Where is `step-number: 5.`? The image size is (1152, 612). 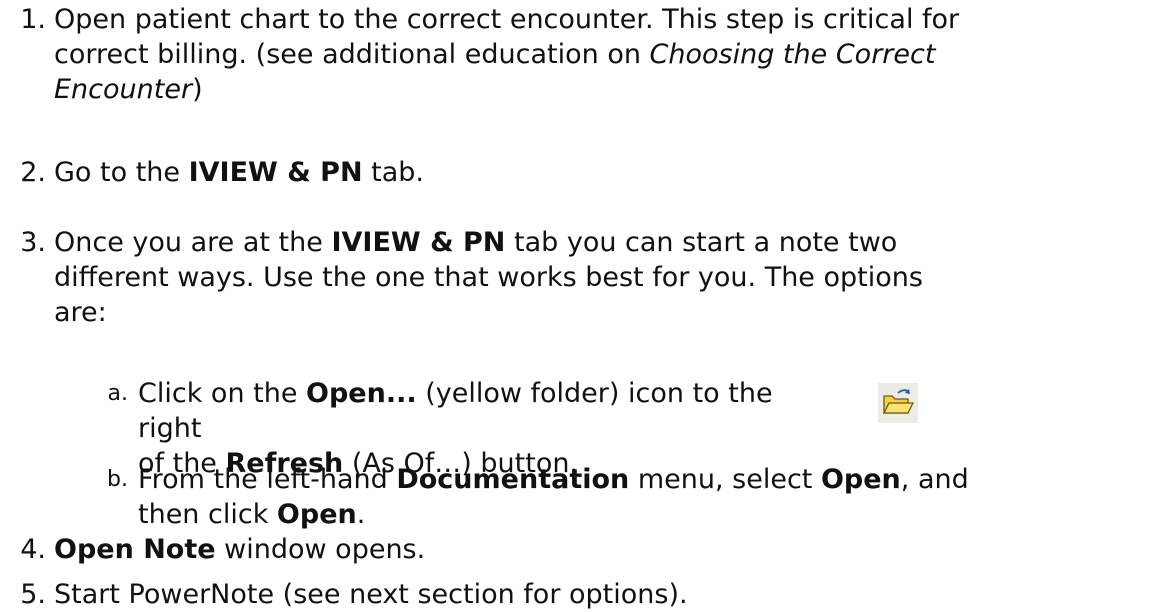
step-number: 5. is located at coordinates (33, 594).